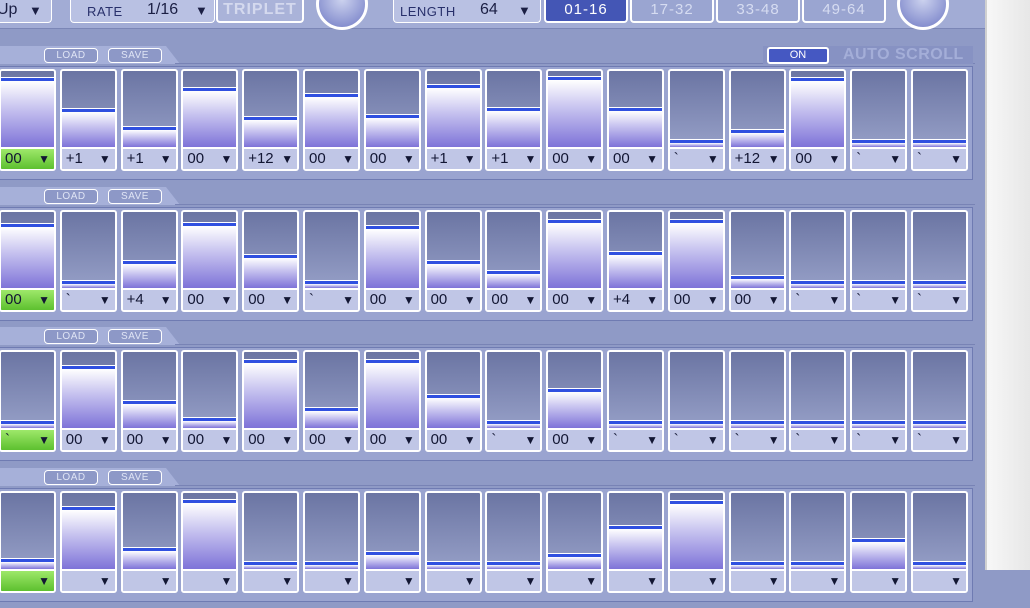  What do you see at coordinates (210, 542) in the screenshot?
I see `step-slider-4: ▼` at bounding box center [210, 542].